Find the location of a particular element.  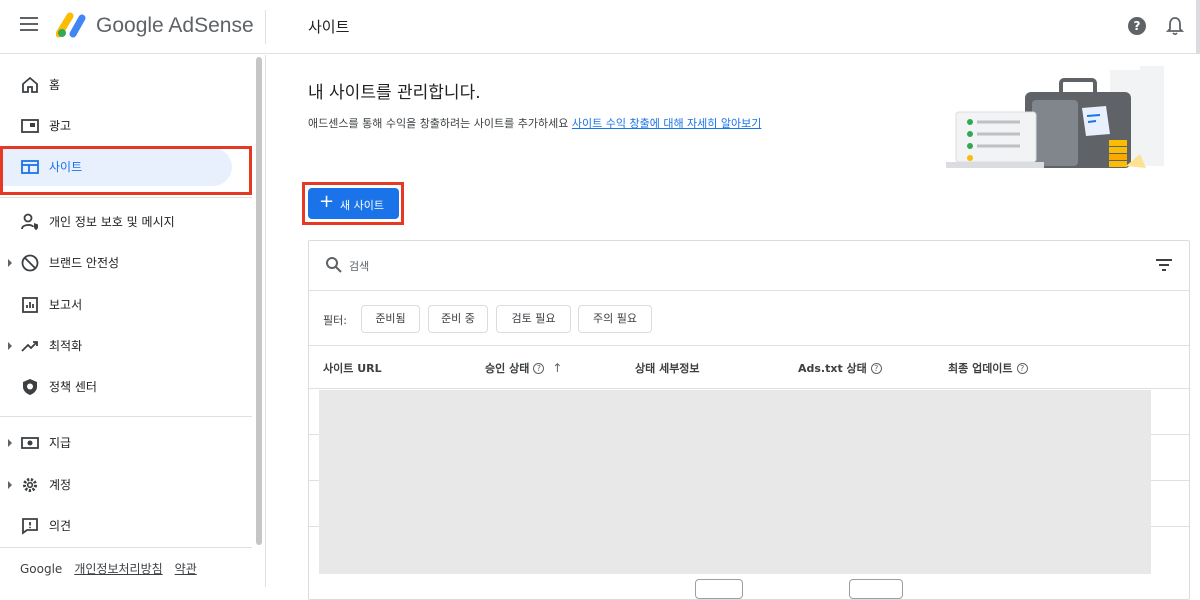

sites-illustration is located at coordinates (1055, 117).